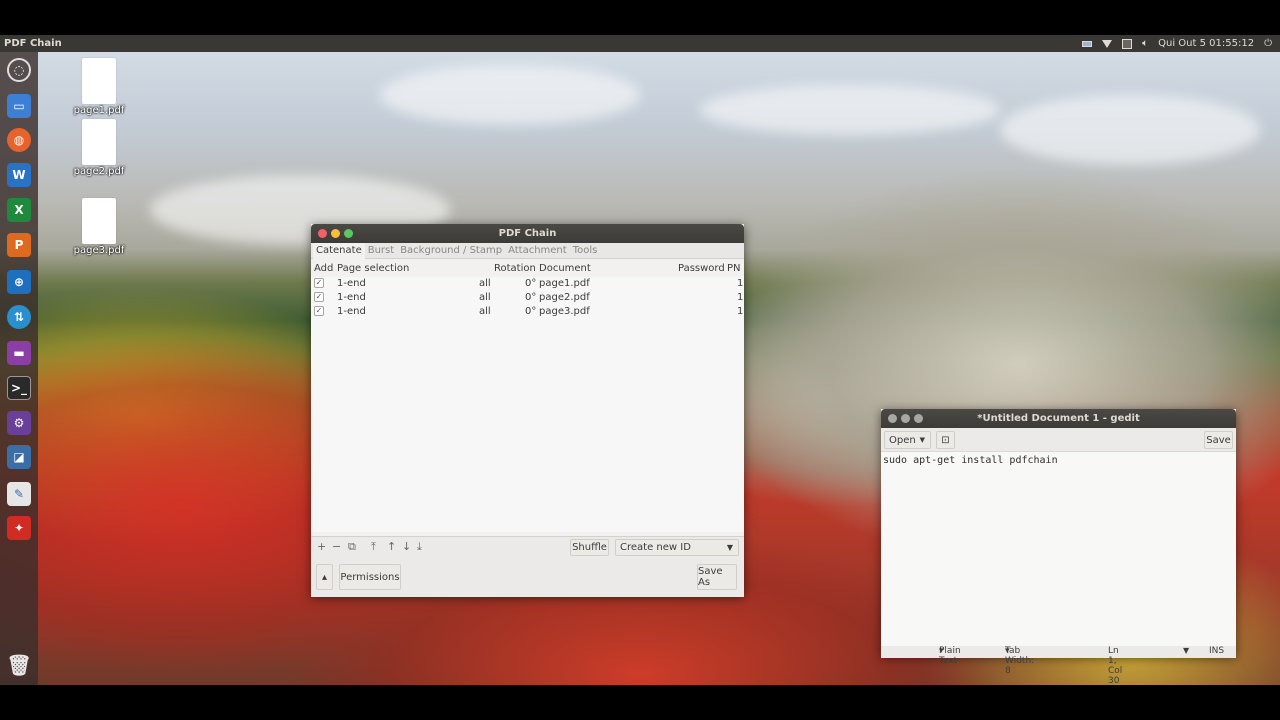  I want to click on tab-width-selector: Tab Width: 8 ▾, so click(1019, 661).